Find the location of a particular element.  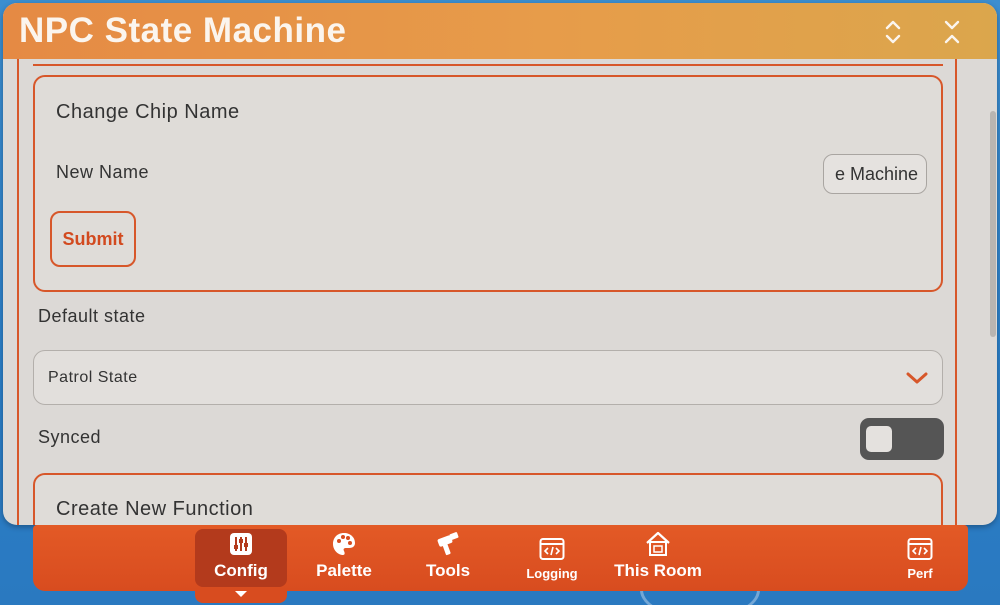

collapse-arrows-icon is located at coordinates (952, 32).